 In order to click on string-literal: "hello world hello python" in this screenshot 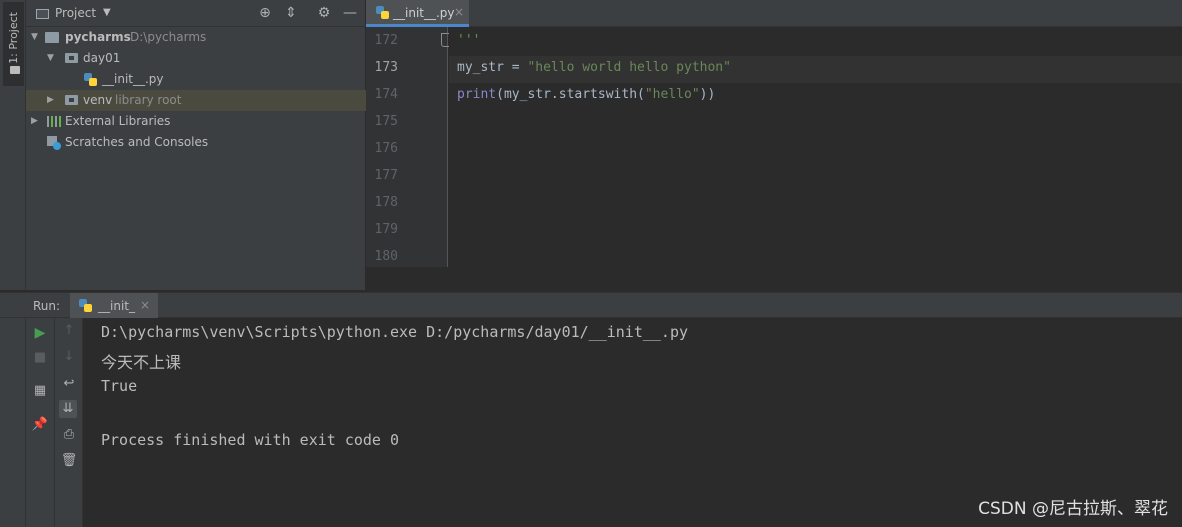, I will do `click(629, 67)`.